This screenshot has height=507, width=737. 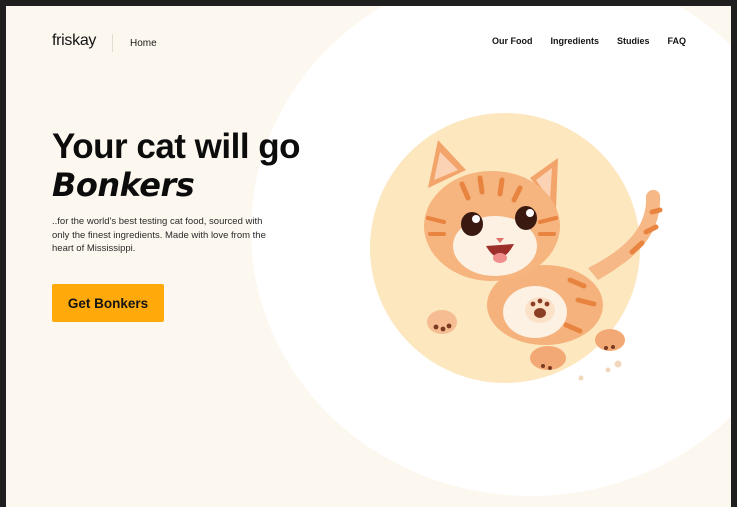 I want to click on get-bonkers-button: Get Bonkers, so click(x=108, y=303).